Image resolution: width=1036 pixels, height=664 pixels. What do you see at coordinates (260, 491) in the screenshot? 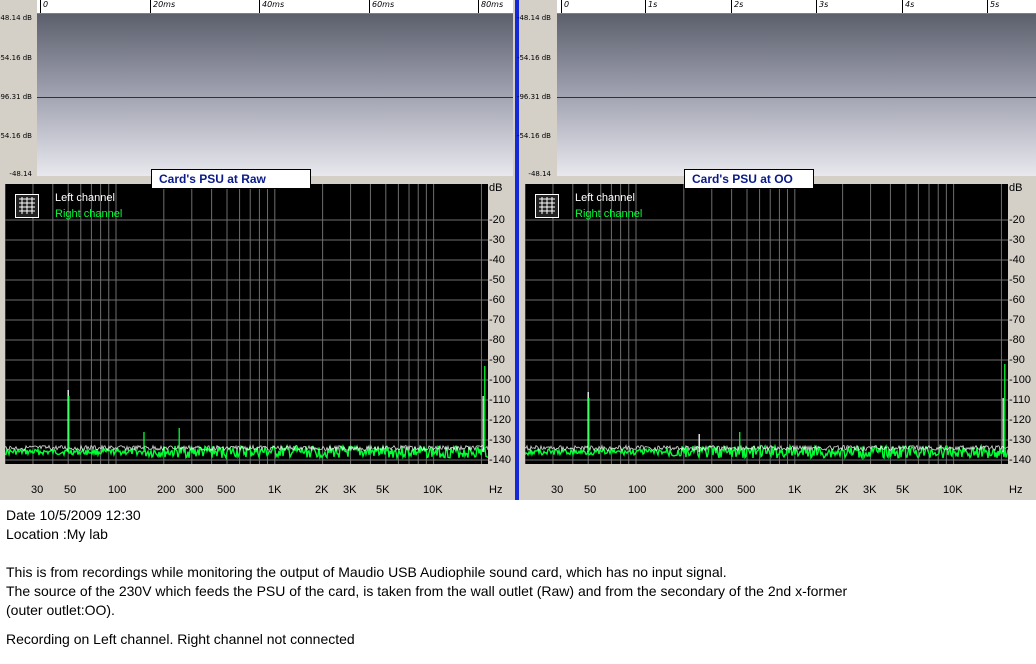
I see `spectrum-x-axis-left: 30 50 100 200 300 500 1K 2K 3K 5K 10K Hz` at bounding box center [260, 491].